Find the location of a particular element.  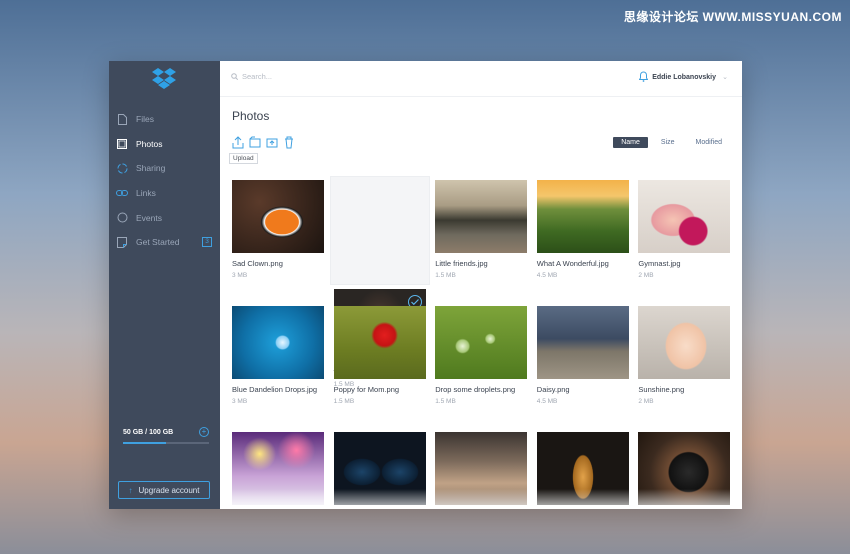

sharing-icon is located at coordinates (122, 168).